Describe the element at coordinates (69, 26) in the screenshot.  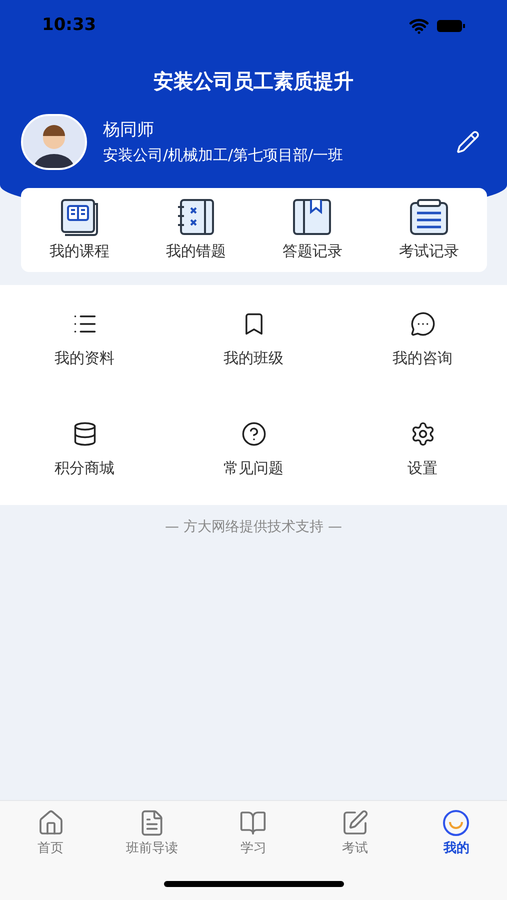
I see `status-time: 10:33` at that location.